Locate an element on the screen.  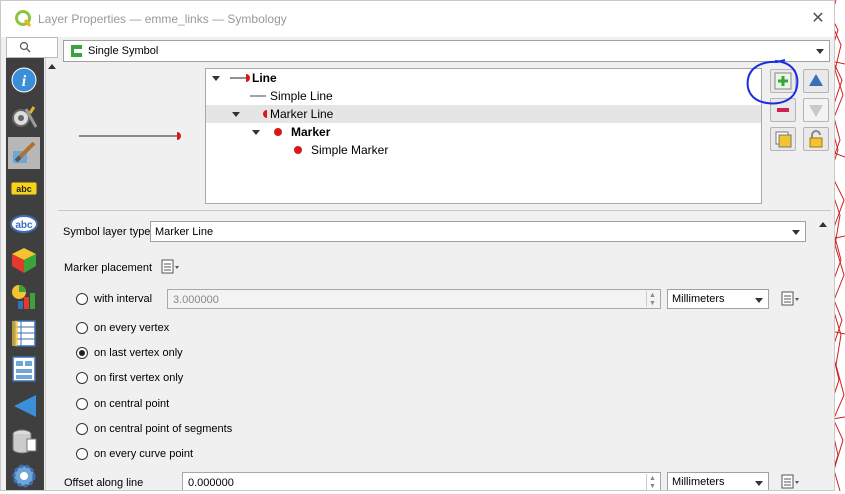
close-button: ✕ is located at coordinates (818, 19).